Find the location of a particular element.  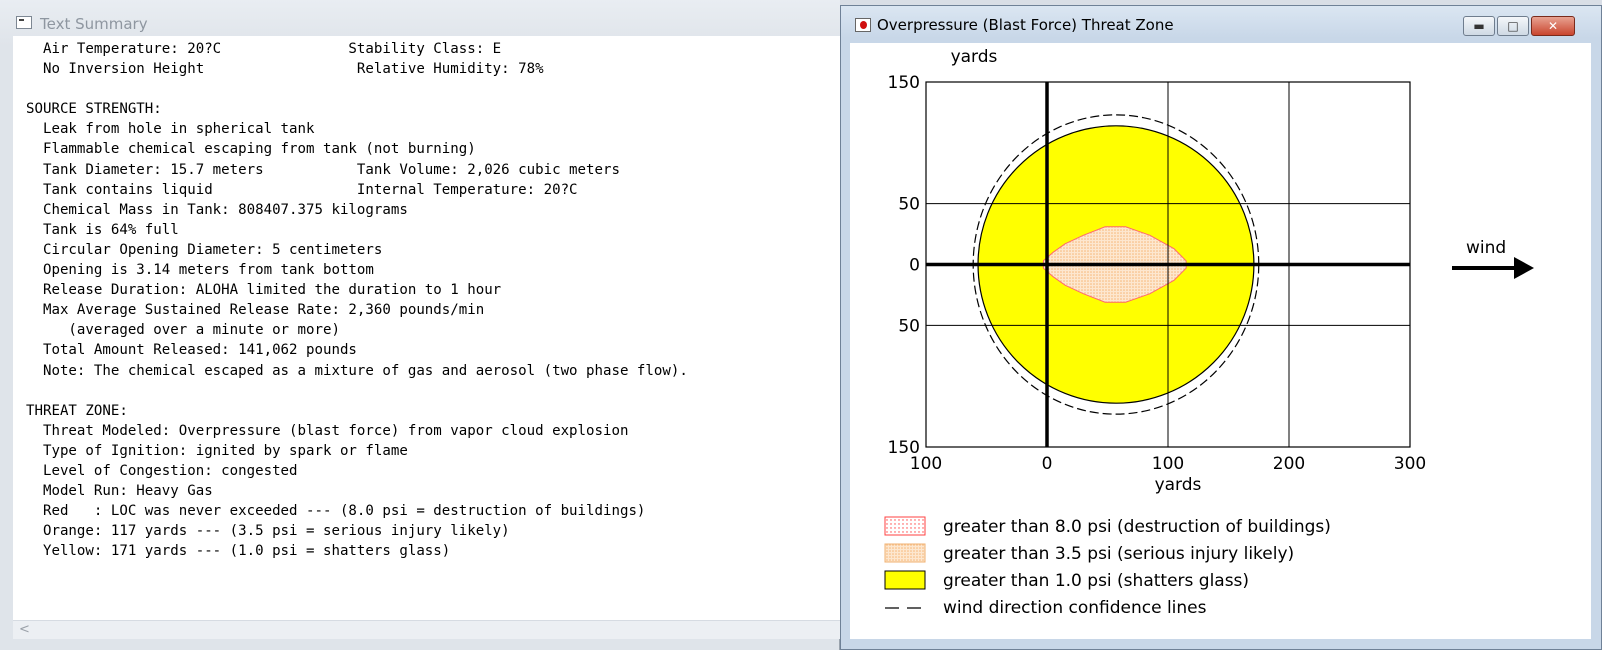

summary-line: Level of Congestion: congested is located at coordinates (170, 470).